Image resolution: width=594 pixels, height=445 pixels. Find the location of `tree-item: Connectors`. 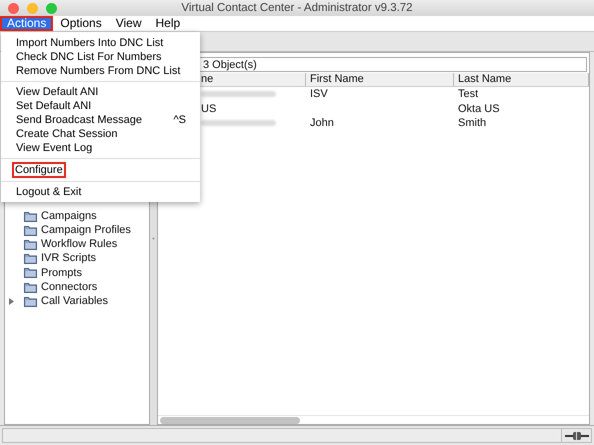

tree-item: Connectors is located at coordinates (69, 287).